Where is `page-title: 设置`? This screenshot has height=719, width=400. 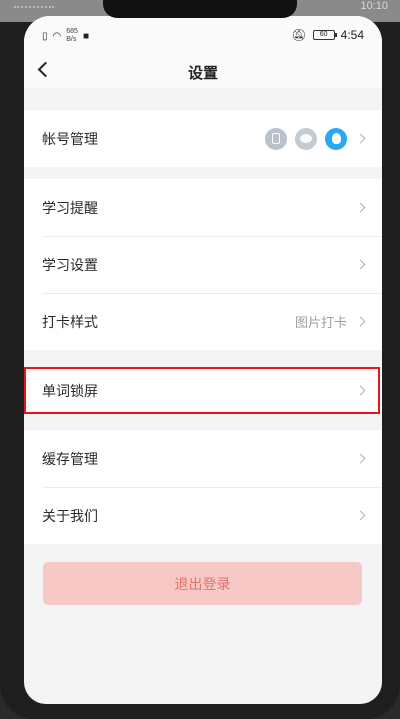 page-title: 设置 is located at coordinates (202, 73).